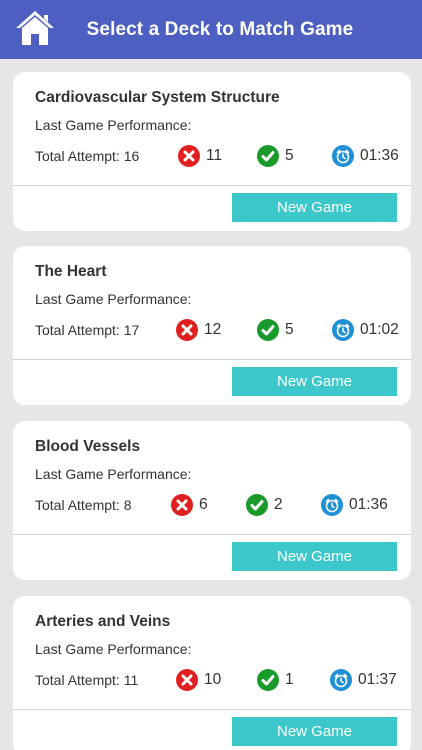  What do you see at coordinates (88, 446) in the screenshot?
I see `deck-title: Blood Vessels` at bounding box center [88, 446].